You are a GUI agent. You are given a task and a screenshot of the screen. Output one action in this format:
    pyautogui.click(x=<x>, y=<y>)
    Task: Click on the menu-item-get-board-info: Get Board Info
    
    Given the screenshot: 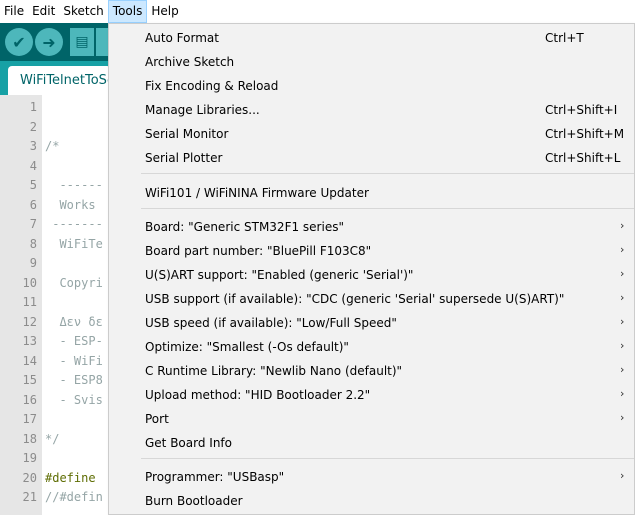 What is the action you would take?
    pyautogui.click(x=371, y=444)
    